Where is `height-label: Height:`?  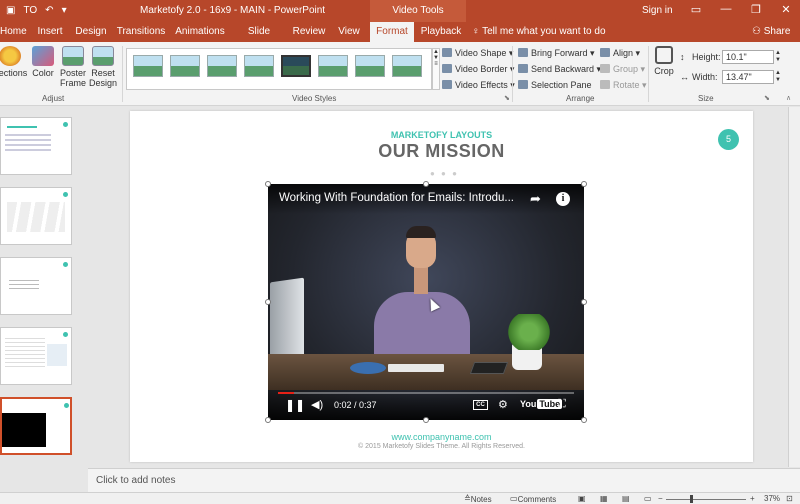
height-label: Height: is located at coordinates (706, 57).